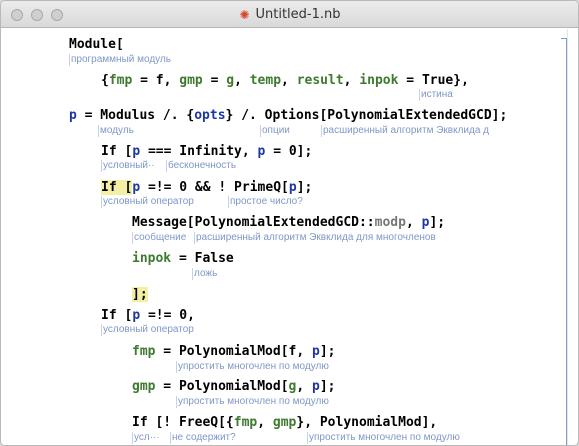 This screenshot has width=579, height=446. I want to click on code-token: Module[, so click(96, 44).